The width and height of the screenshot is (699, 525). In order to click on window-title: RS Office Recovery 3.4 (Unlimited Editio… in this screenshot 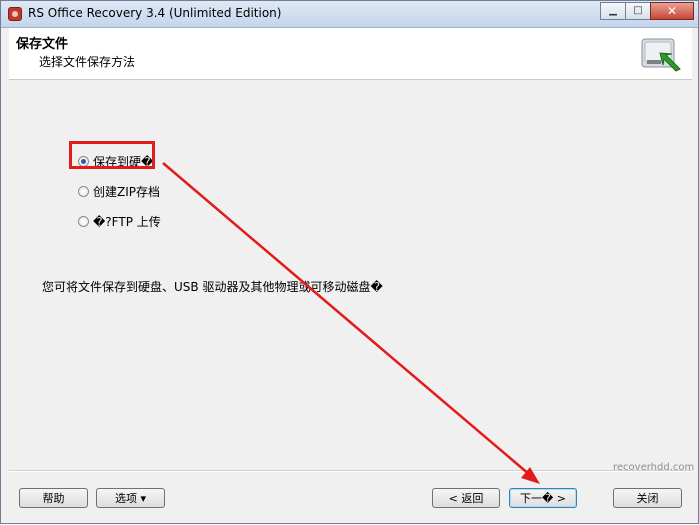, I will do `click(155, 13)`.